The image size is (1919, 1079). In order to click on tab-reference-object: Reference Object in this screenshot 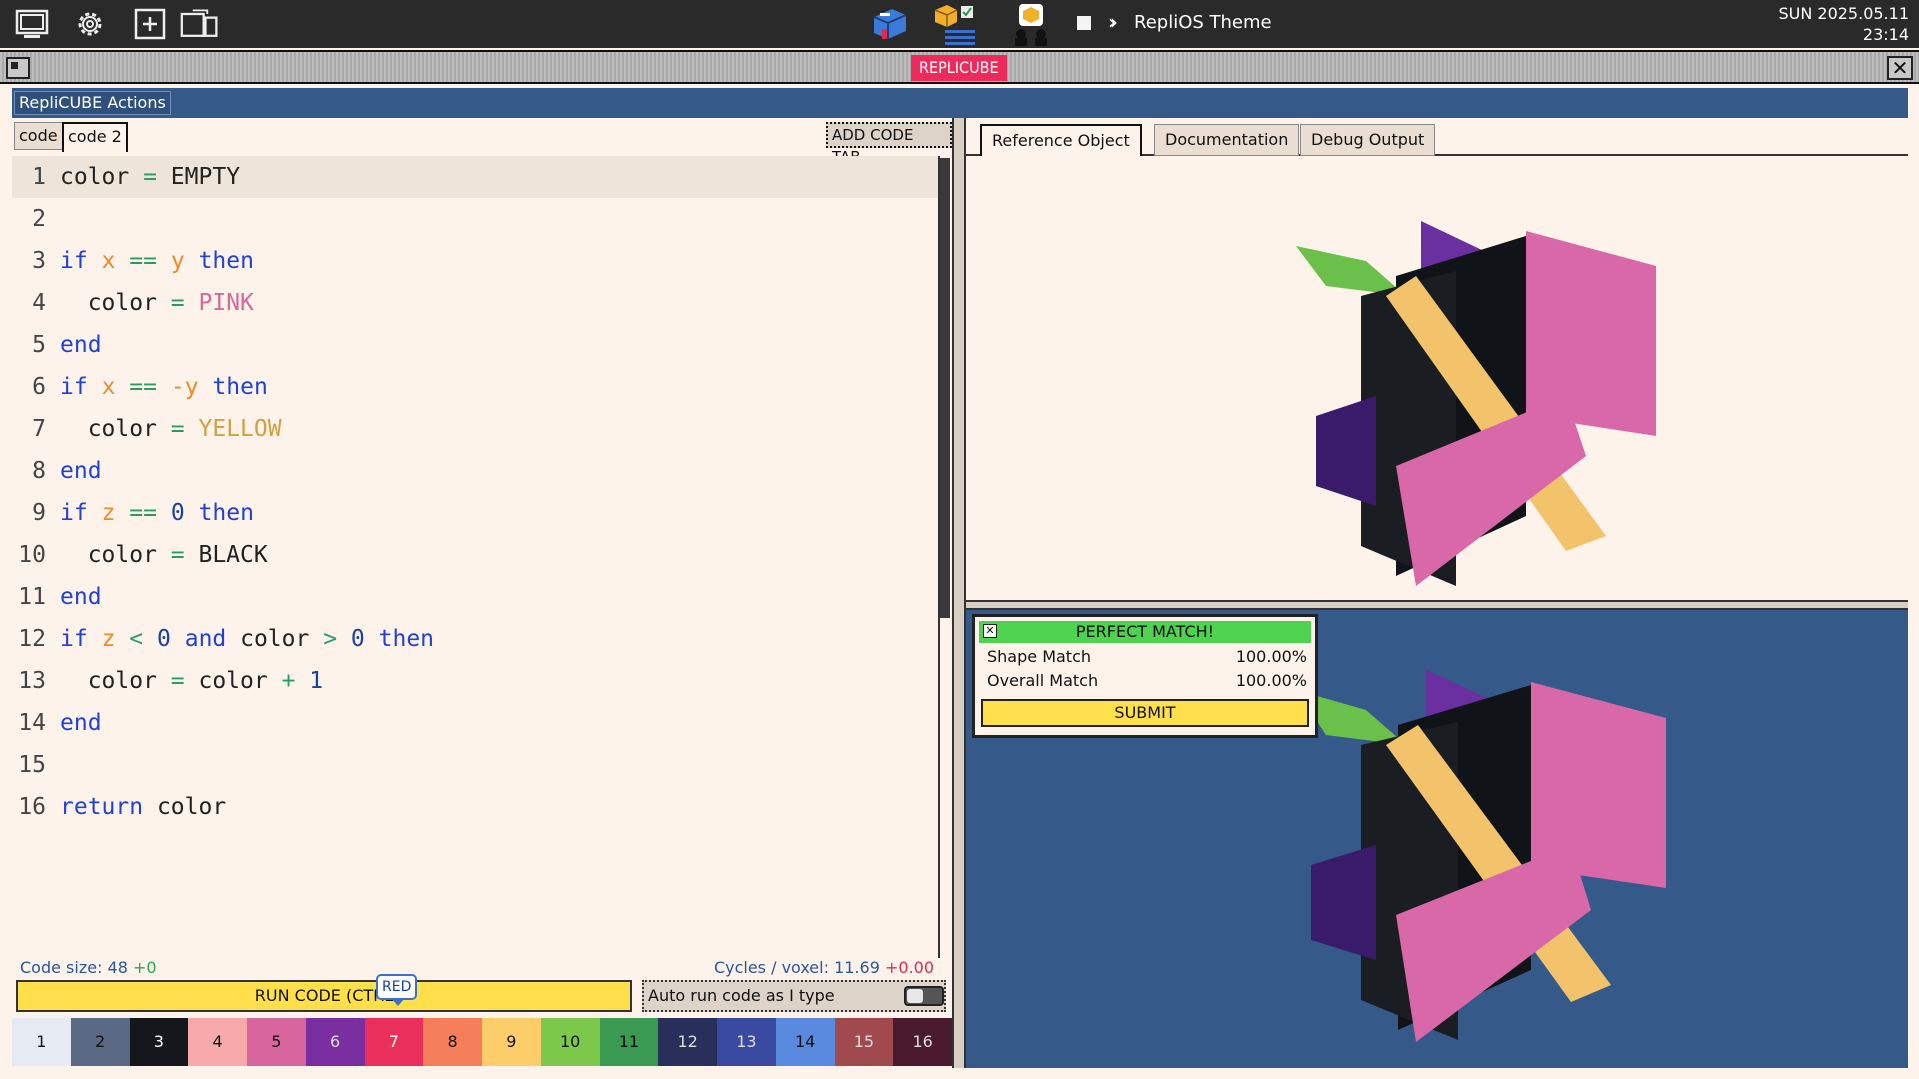, I will do `click(1061, 141)`.